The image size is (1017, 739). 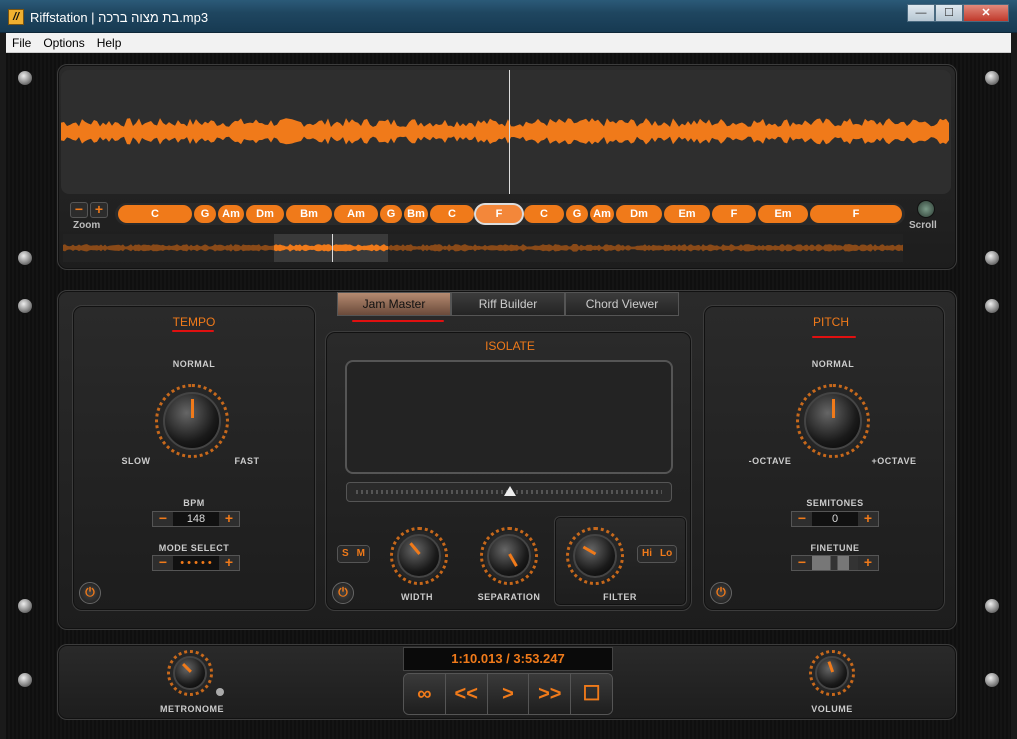 What do you see at coordinates (835, 519) in the screenshot?
I see `semitones-value: 0` at bounding box center [835, 519].